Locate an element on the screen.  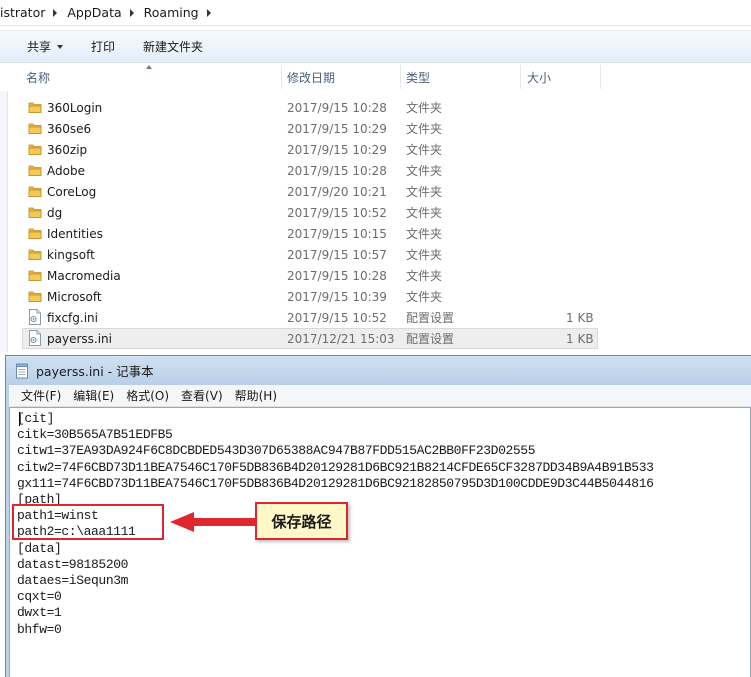
text-line: dataes=iSequn3m is located at coordinates (73, 580).